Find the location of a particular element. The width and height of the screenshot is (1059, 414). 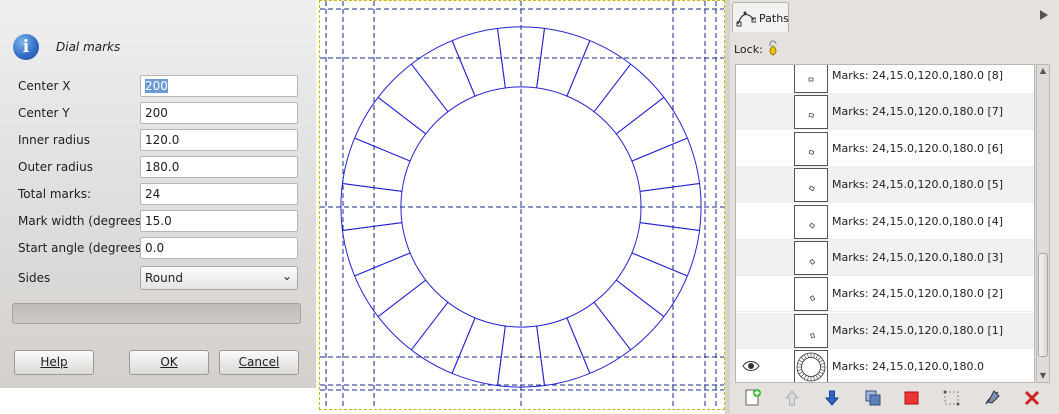

sides-row: Sides Round ⌄ is located at coordinates (158, 278).